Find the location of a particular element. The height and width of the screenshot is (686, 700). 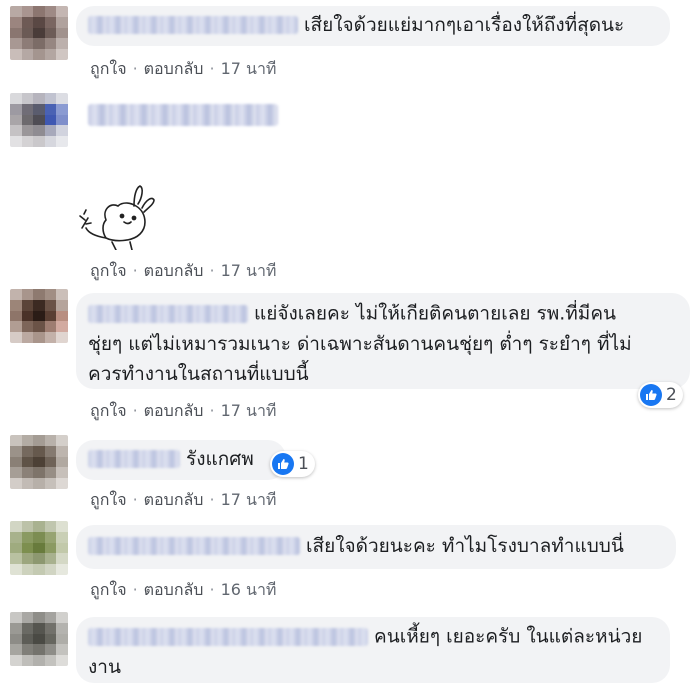

comment-text: เสียใจด้วยนะคะ ทำไมโรงบาลทำแบบนี่ is located at coordinates (465, 546).